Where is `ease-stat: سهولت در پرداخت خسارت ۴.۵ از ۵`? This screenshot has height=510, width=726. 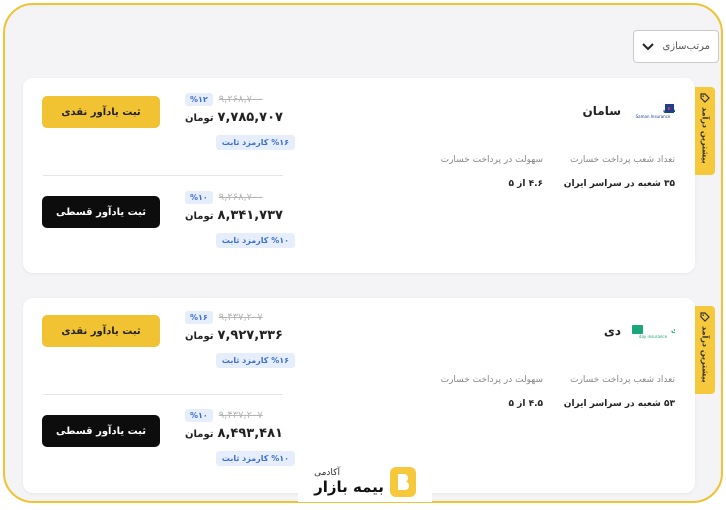 ease-stat: سهولت در پرداخت خسارت ۴.۵ از ۵ is located at coordinates (492, 392).